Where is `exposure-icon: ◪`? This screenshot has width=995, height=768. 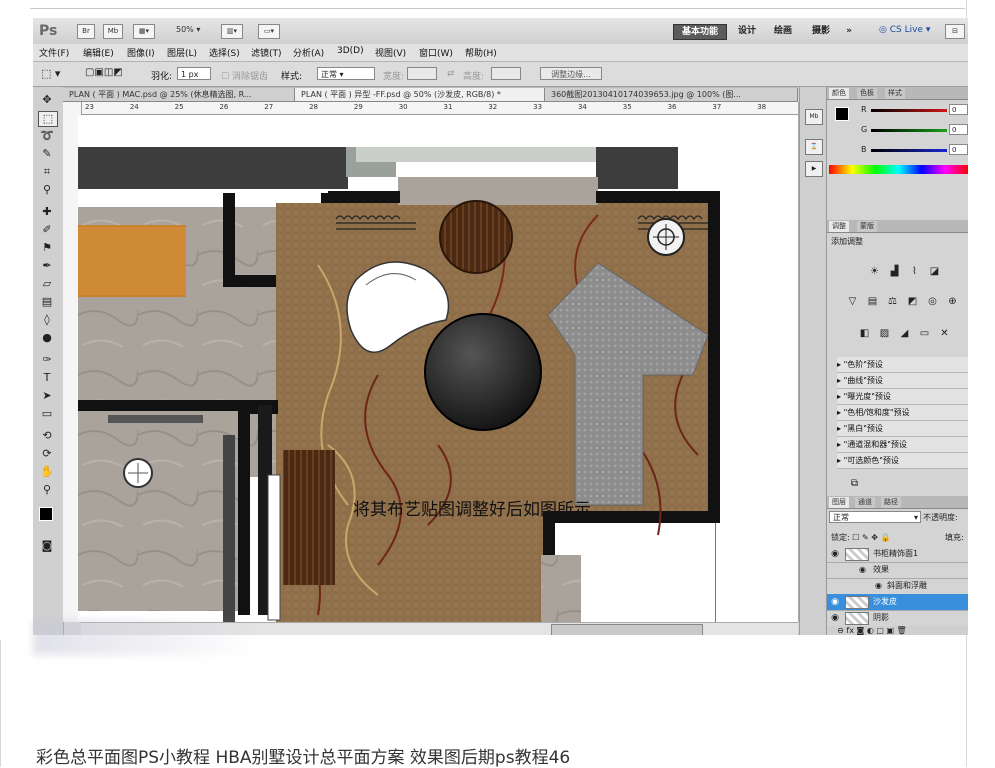
exposure-icon: ◪ is located at coordinates (934, 271).